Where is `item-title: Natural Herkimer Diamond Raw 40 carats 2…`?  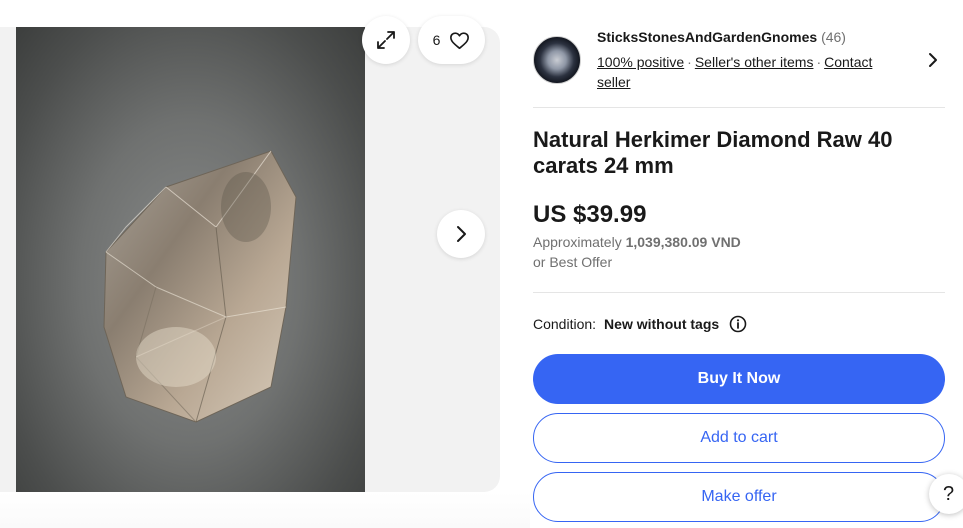 item-title: Natural Herkimer Diamond Raw 40 carats 2… is located at coordinates (713, 152).